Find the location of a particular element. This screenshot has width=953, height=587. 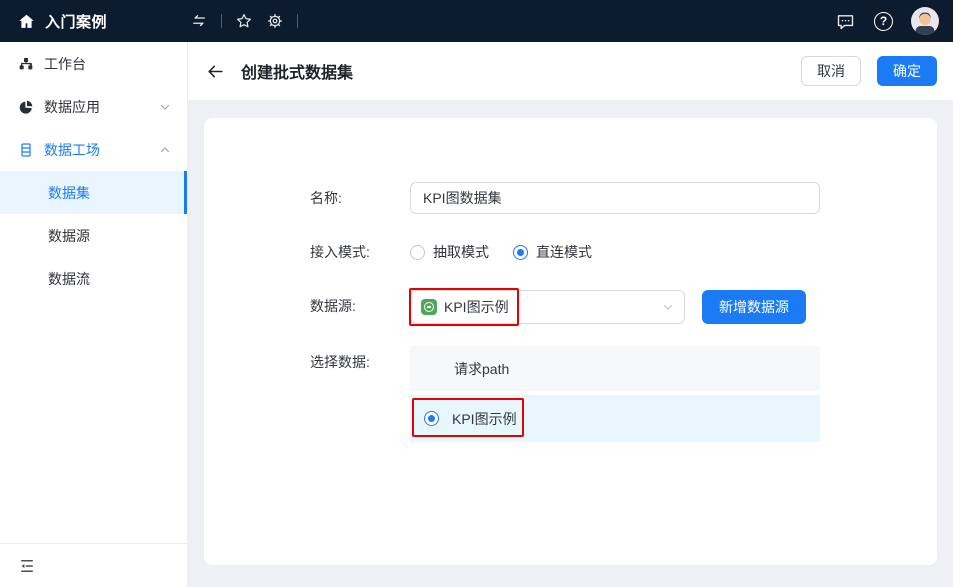

home-icon is located at coordinates (26, 21).